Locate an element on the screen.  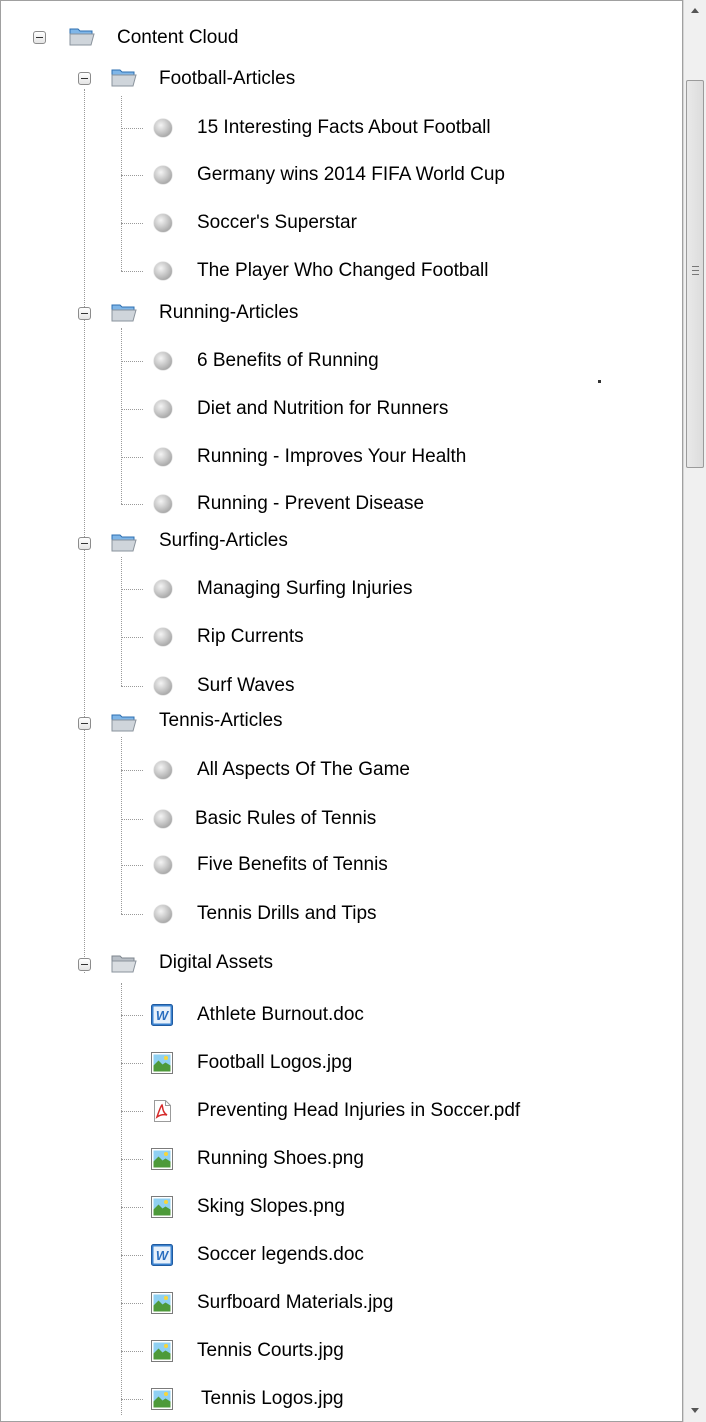
asset-item: Sking Slopes.png is located at coordinates (271, 1207).